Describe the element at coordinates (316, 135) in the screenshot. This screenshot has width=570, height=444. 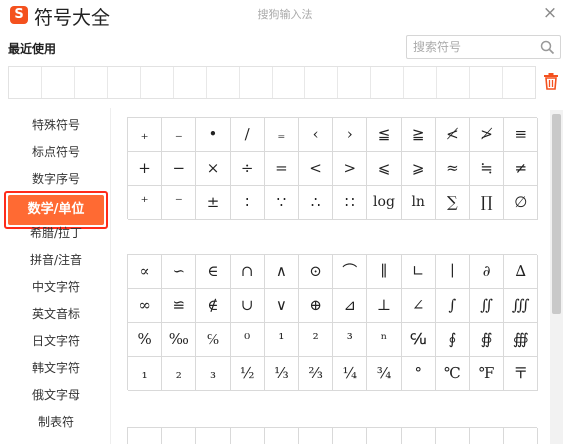
I see `symbol-cell: ‹` at that location.